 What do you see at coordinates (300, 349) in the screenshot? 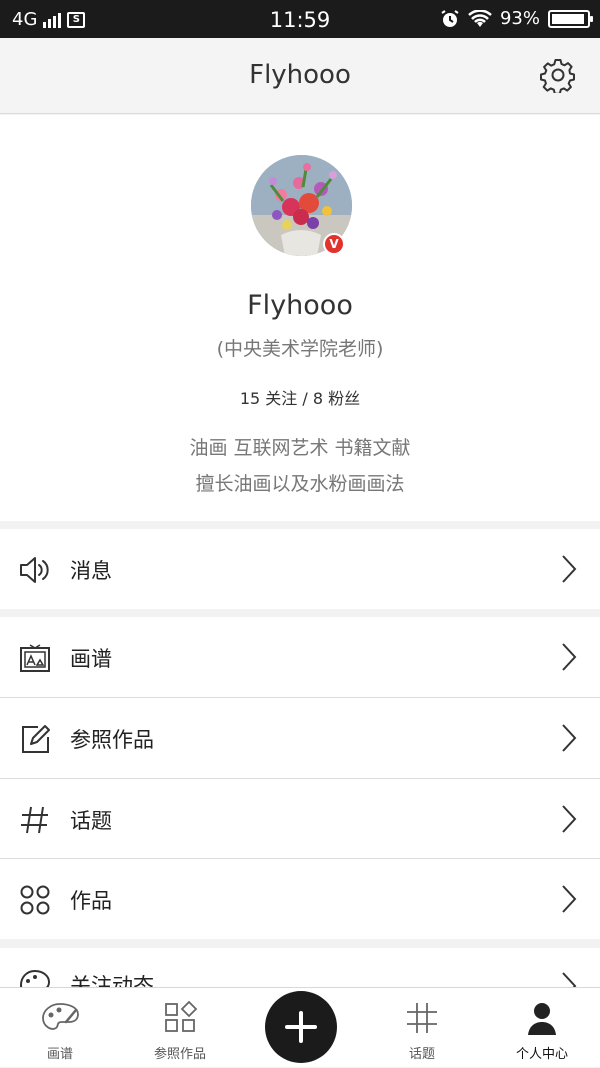
I see `profile-title: (中央美术学院老师)` at bounding box center [300, 349].